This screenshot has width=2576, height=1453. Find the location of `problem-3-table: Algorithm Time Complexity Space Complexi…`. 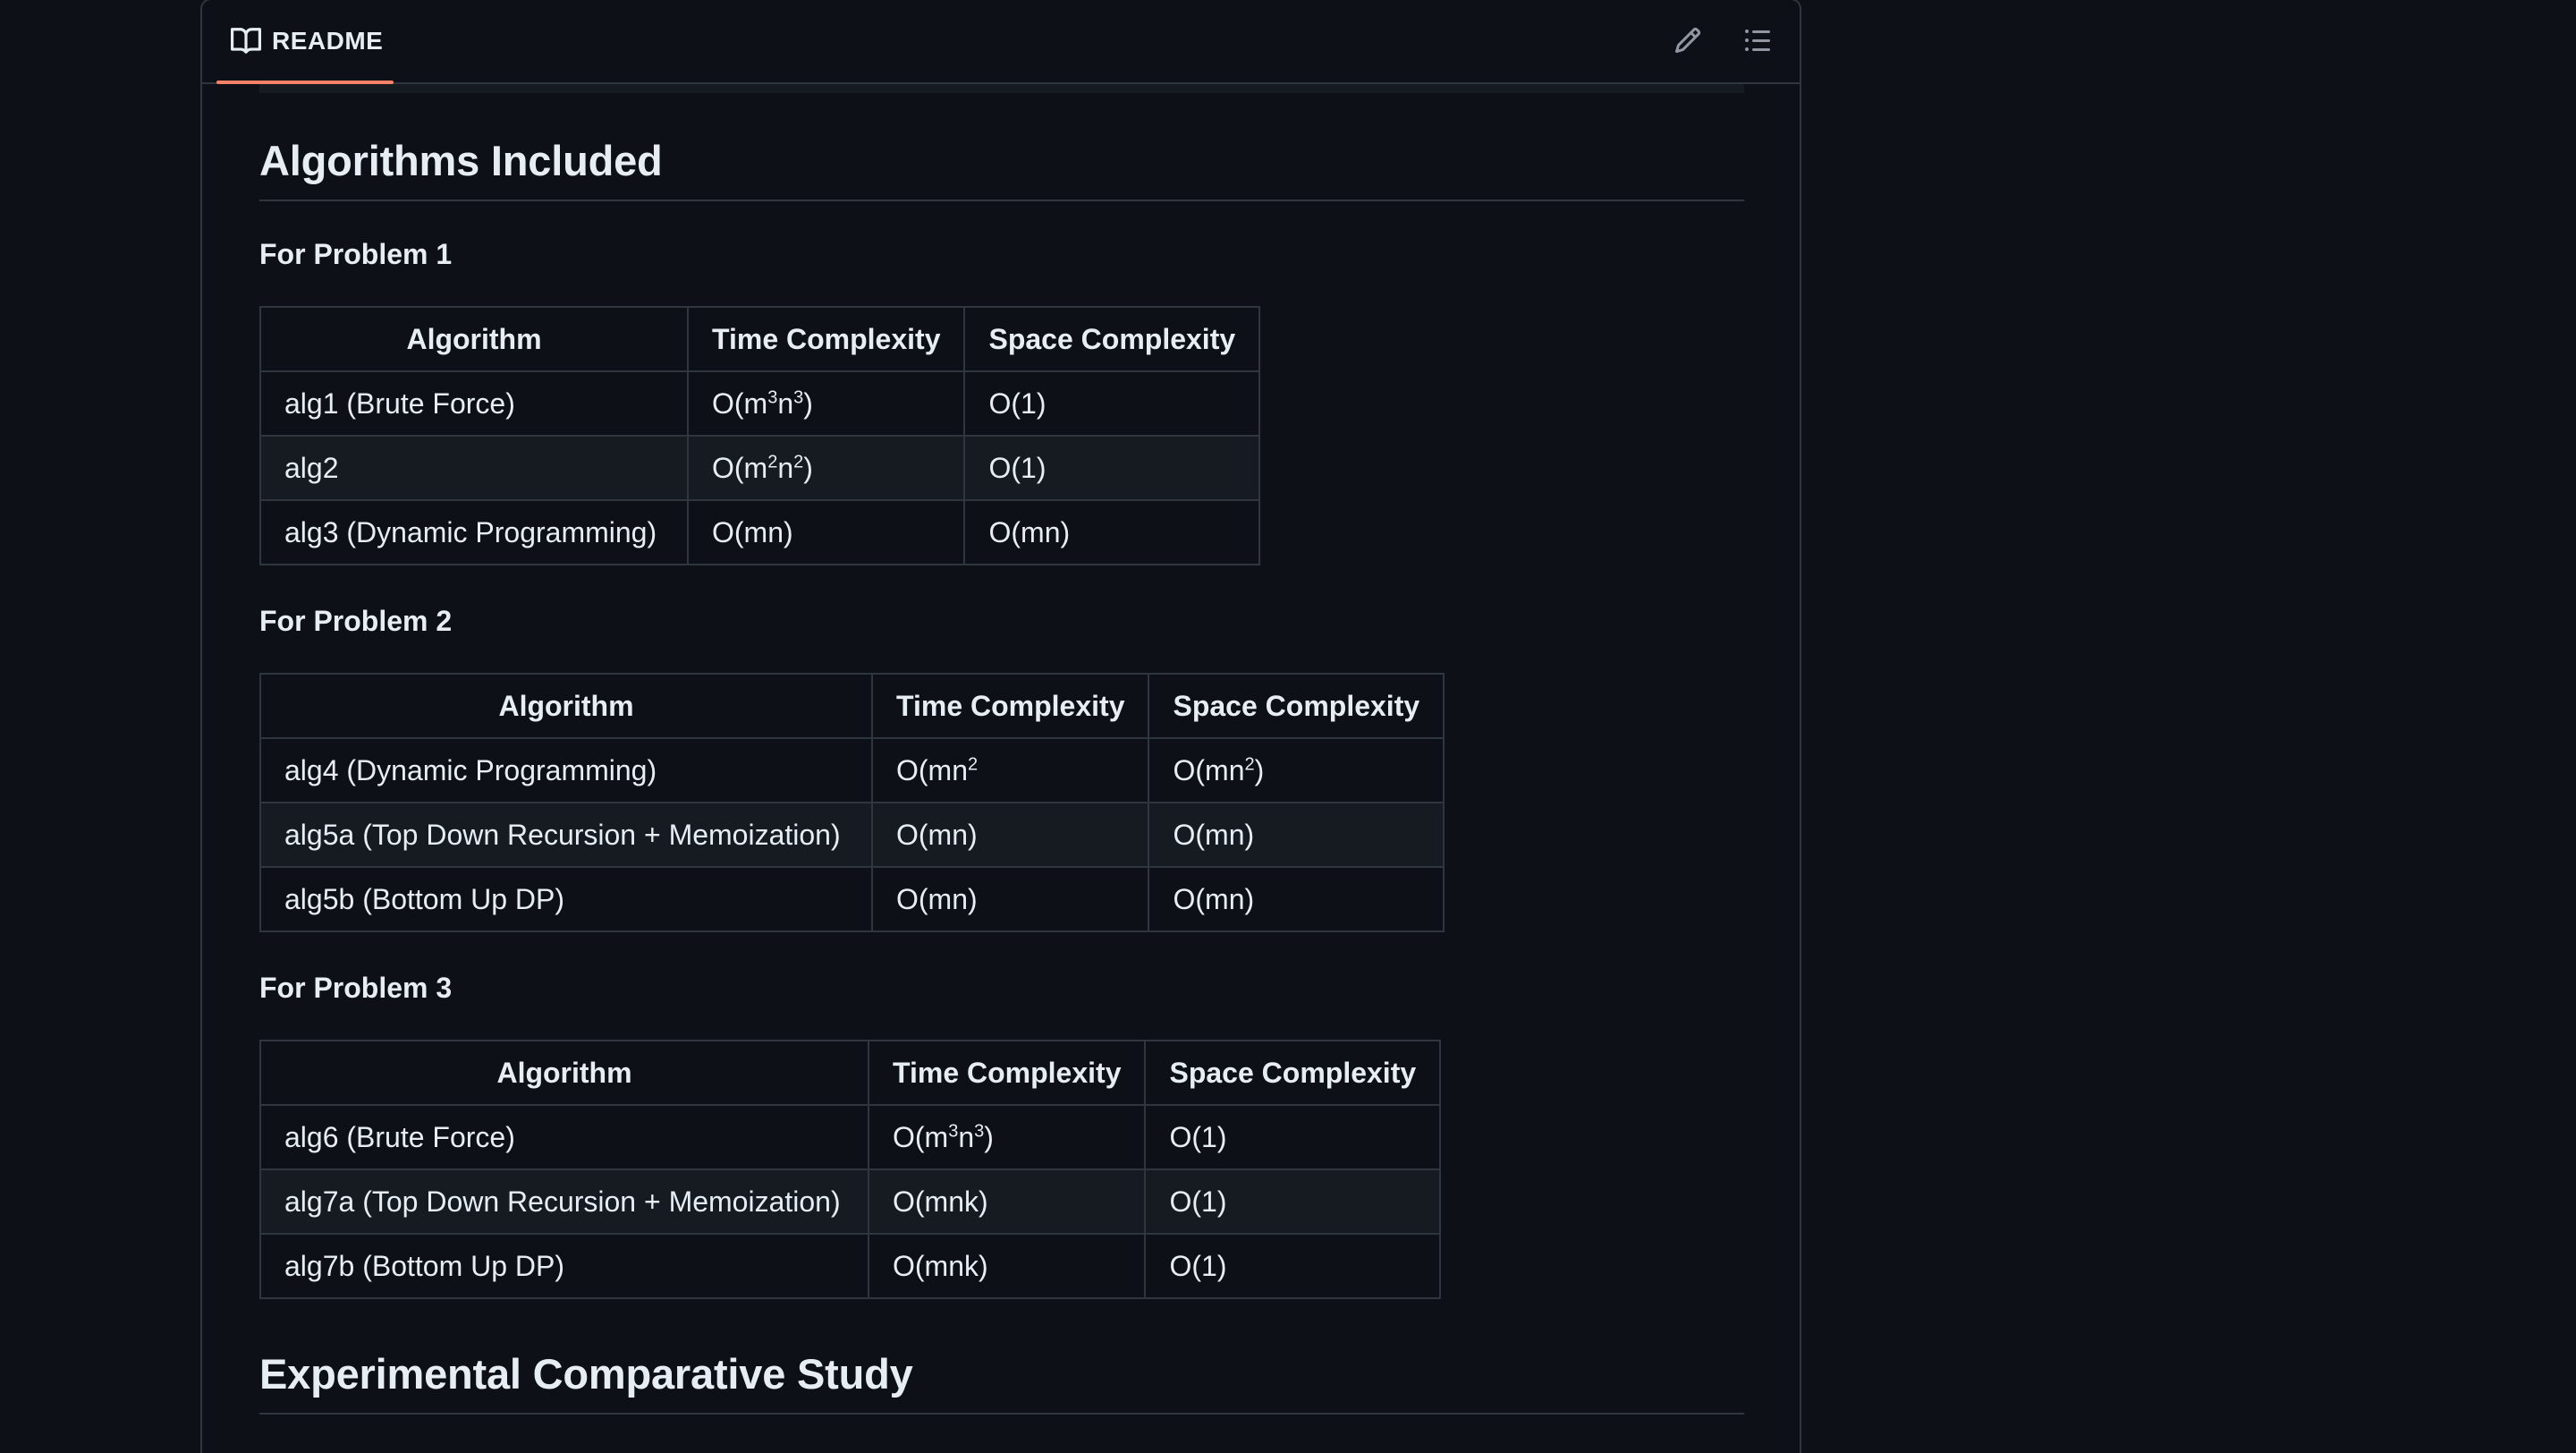

problem-3-table: Algorithm Time Complexity Space Complexi… is located at coordinates (850, 1169).